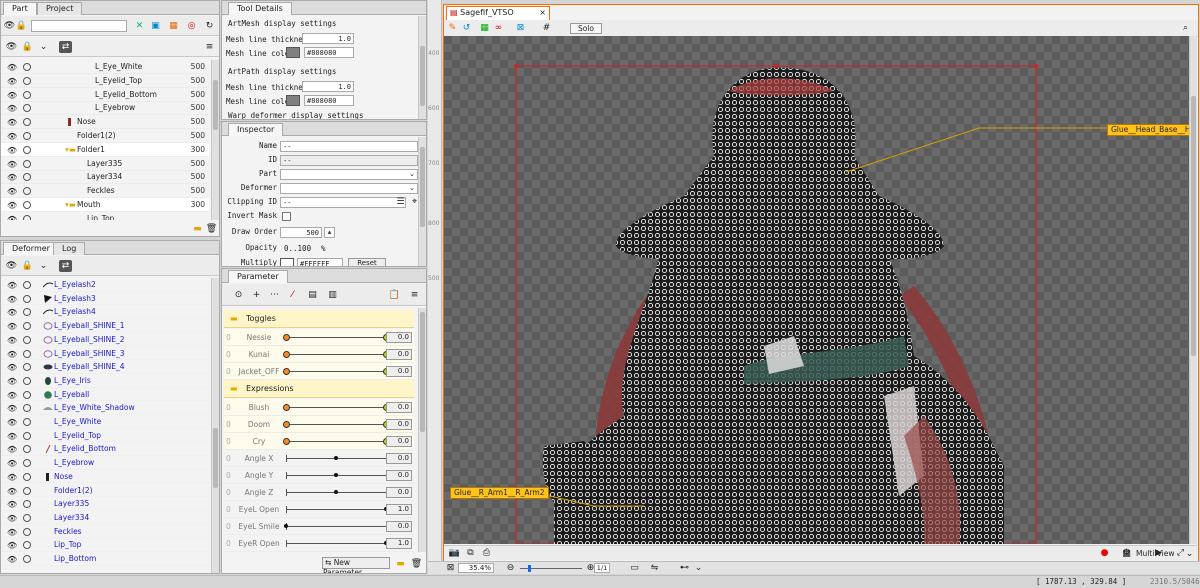 Image resolution: width=1200 pixels, height=588 pixels. Describe the element at coordinates (602, 568) in the screenshot. I see `ratio-button: 1/1` at that location.